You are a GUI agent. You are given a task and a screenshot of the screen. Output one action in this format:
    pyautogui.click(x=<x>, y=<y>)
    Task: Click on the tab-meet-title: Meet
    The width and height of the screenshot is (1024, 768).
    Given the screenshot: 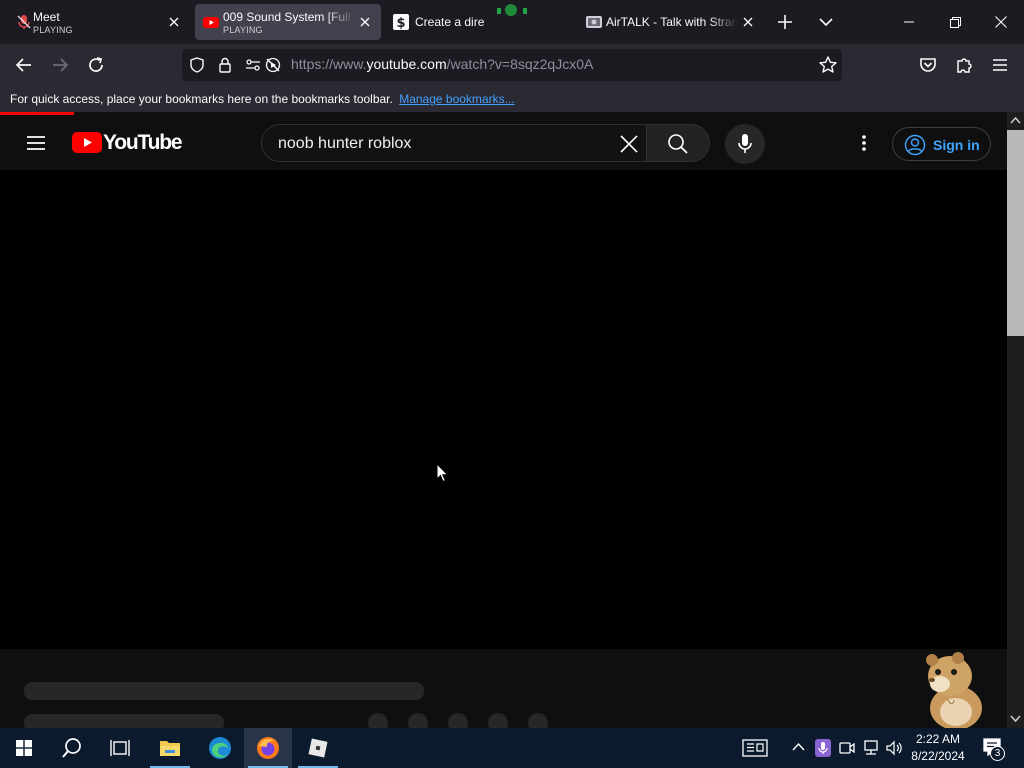 What is the action you would take?
    pyautogui.click(x=46, y=17)
    